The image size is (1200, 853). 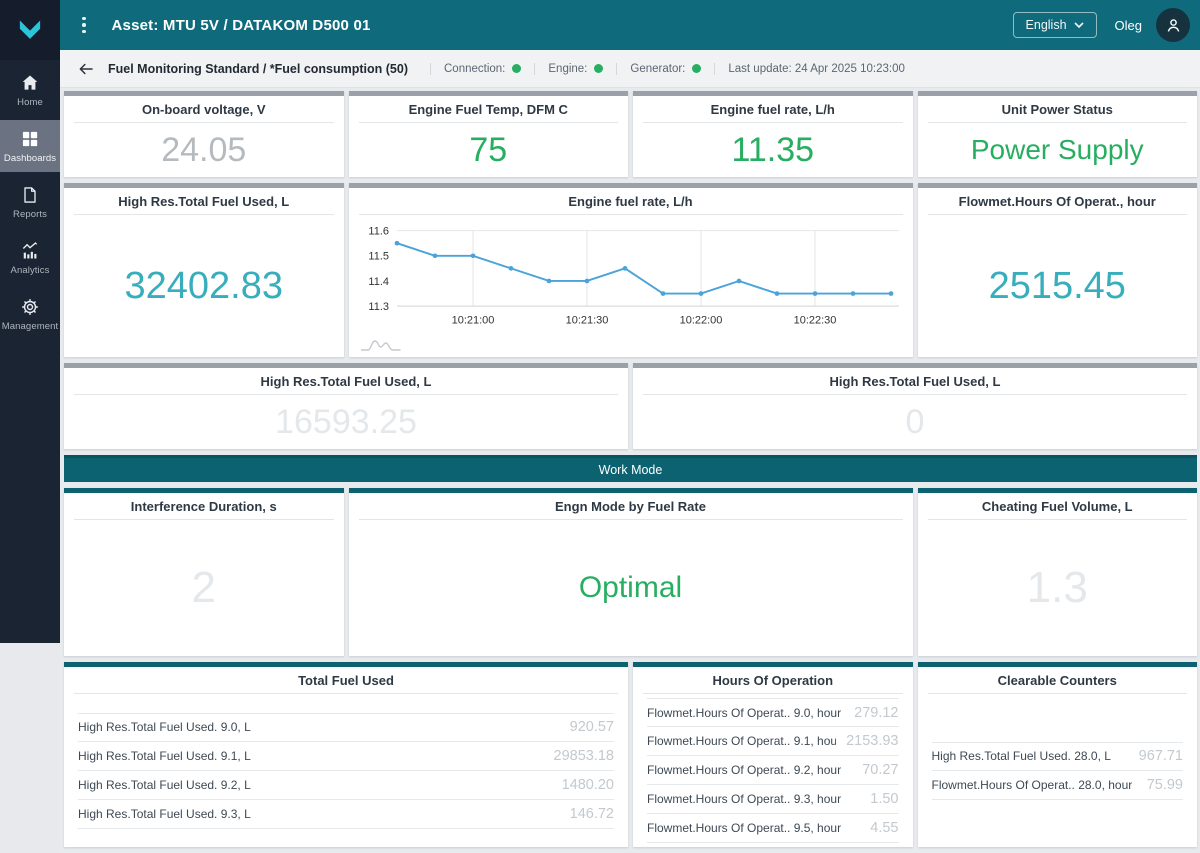 What do you see at coordinates (744, 799) in the screenshot?
I see `row-label: Flowmet.Hours Of Operat.. 9.3, hour` at bounding box center [744, 799].